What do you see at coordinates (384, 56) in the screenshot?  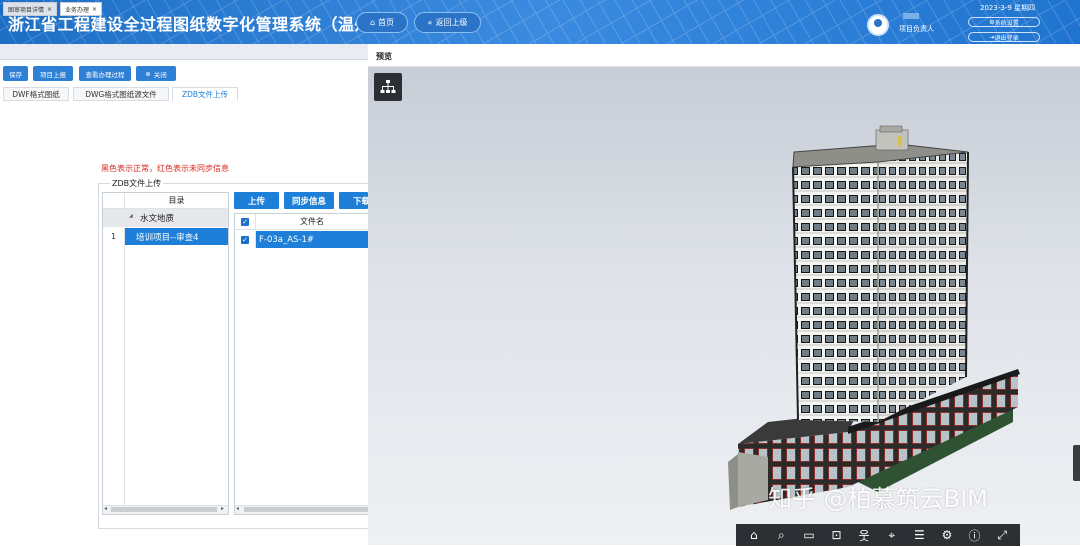 I see `preview-title: 预览` at bounding box center [384, 56].